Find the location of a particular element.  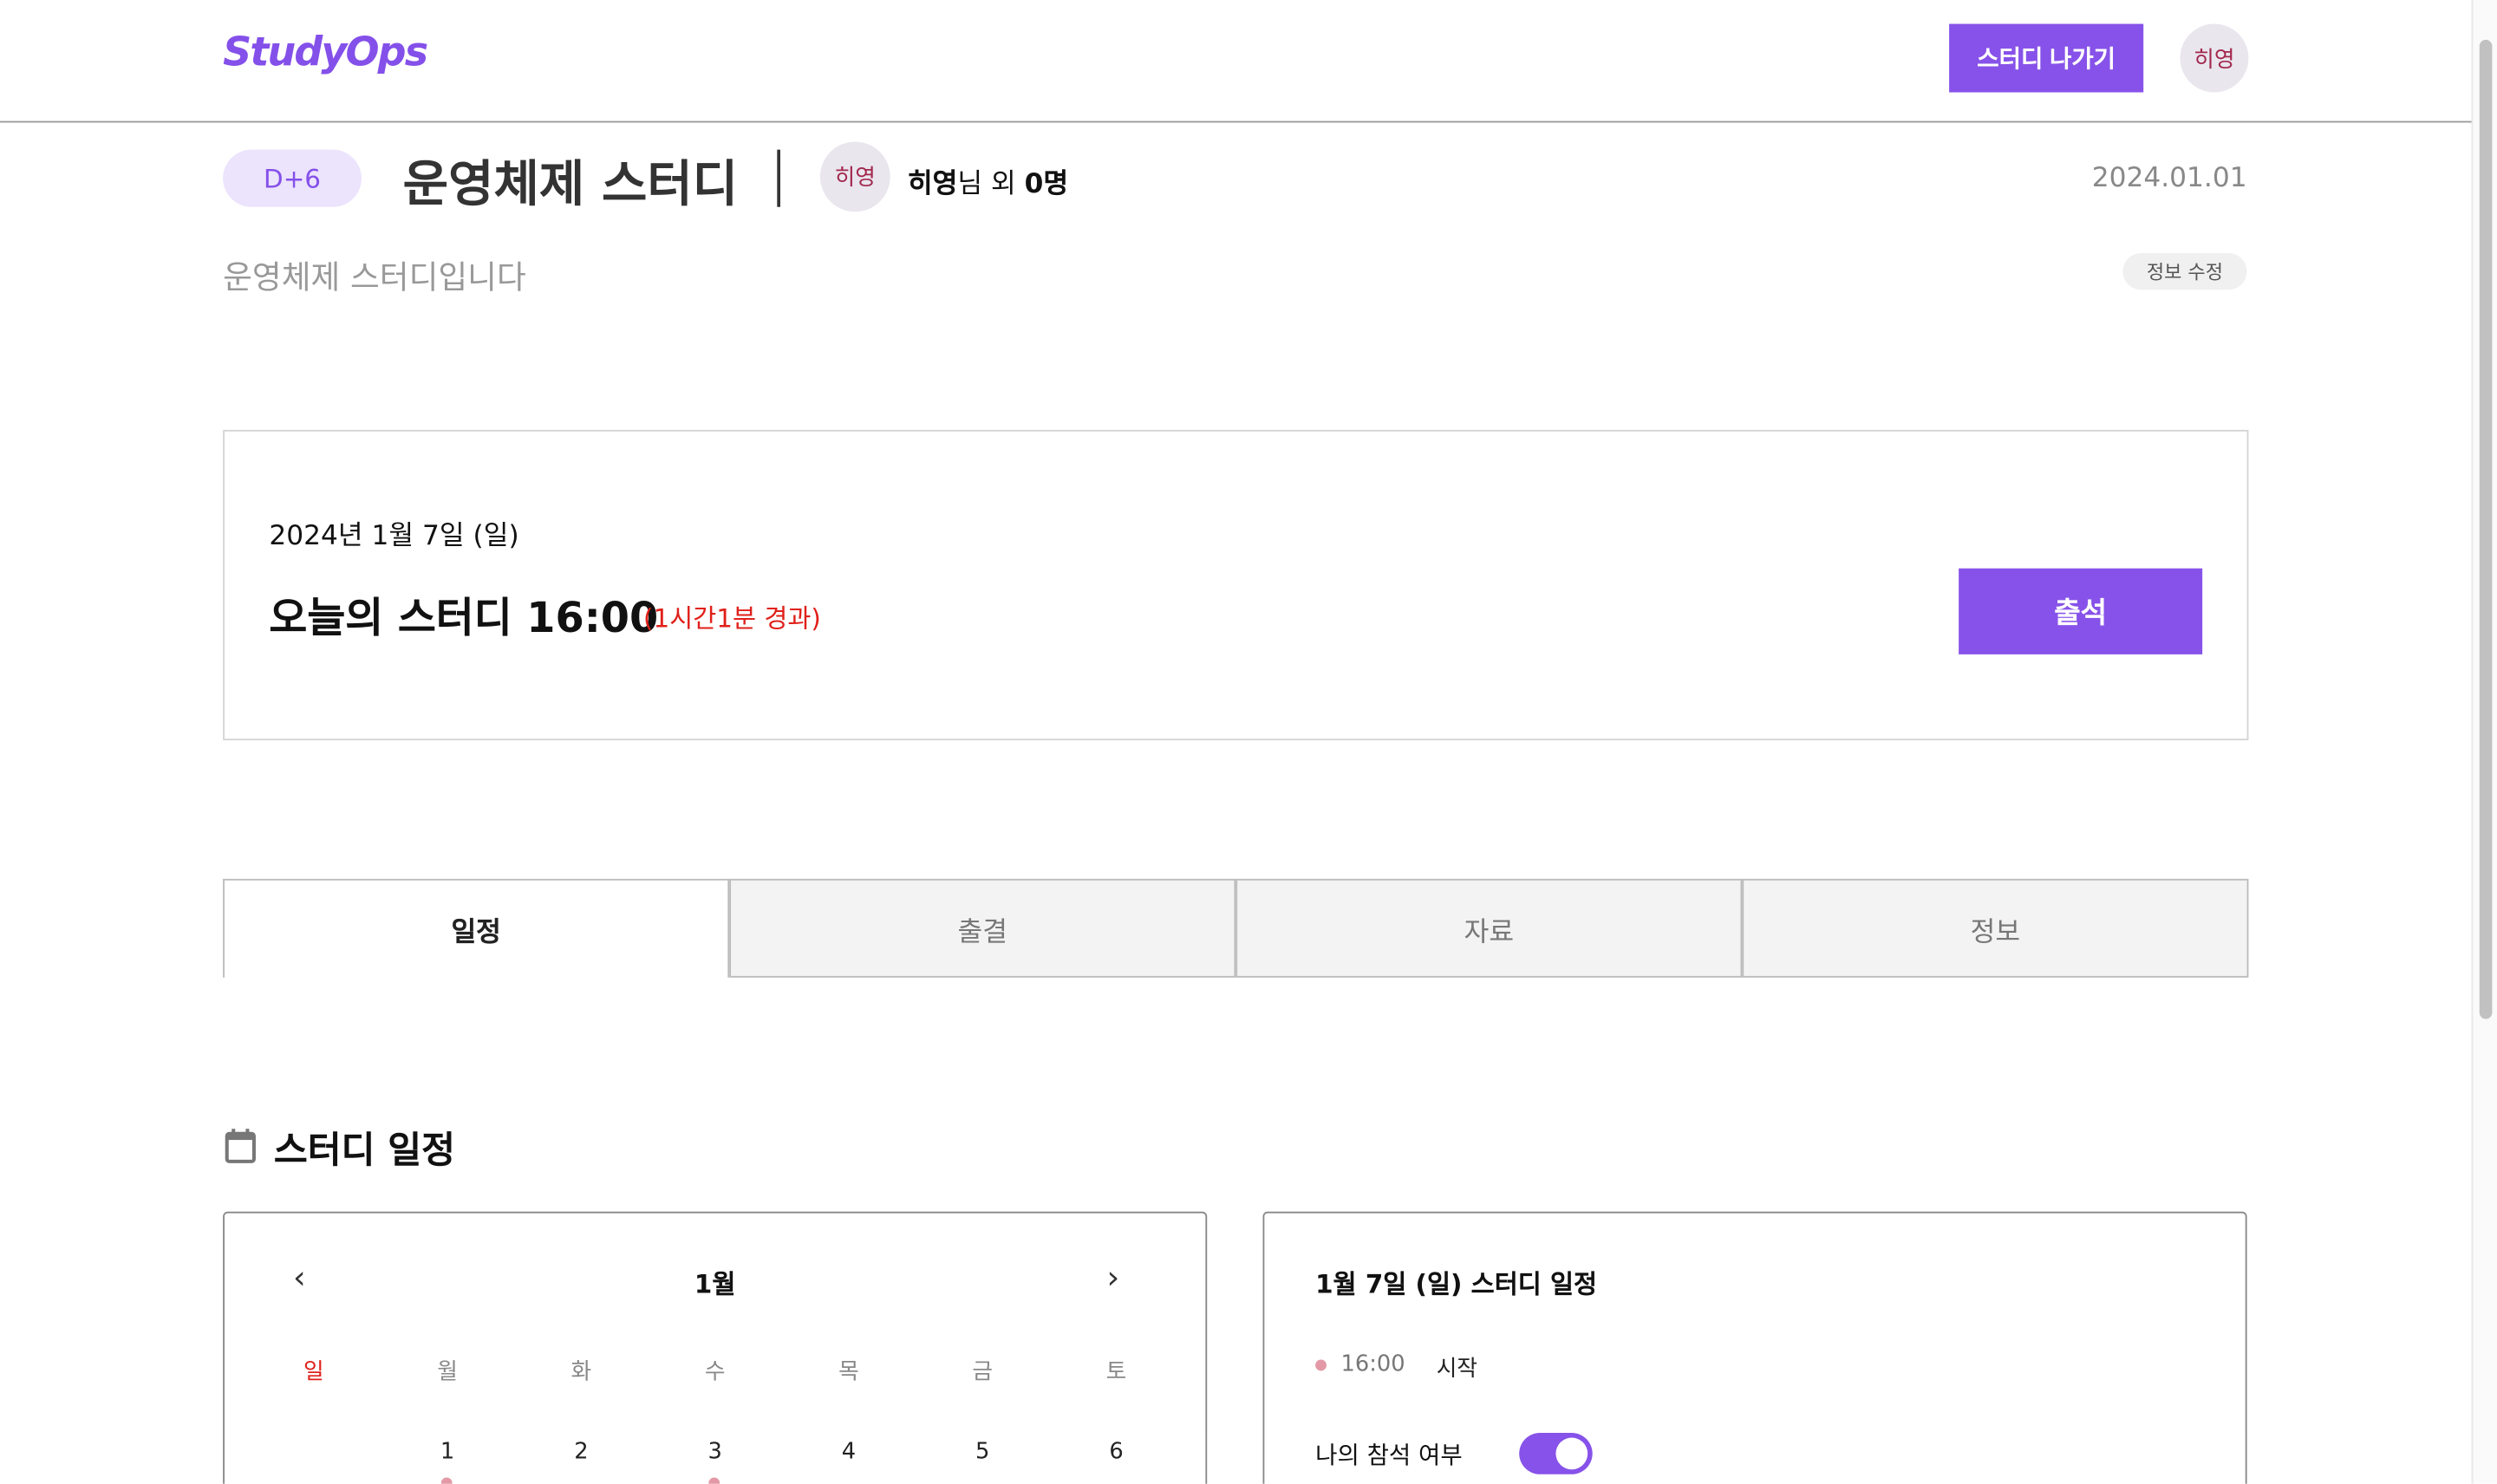

leave-study-button: 스터디 나가기 is located at coordinates (2046, 58).